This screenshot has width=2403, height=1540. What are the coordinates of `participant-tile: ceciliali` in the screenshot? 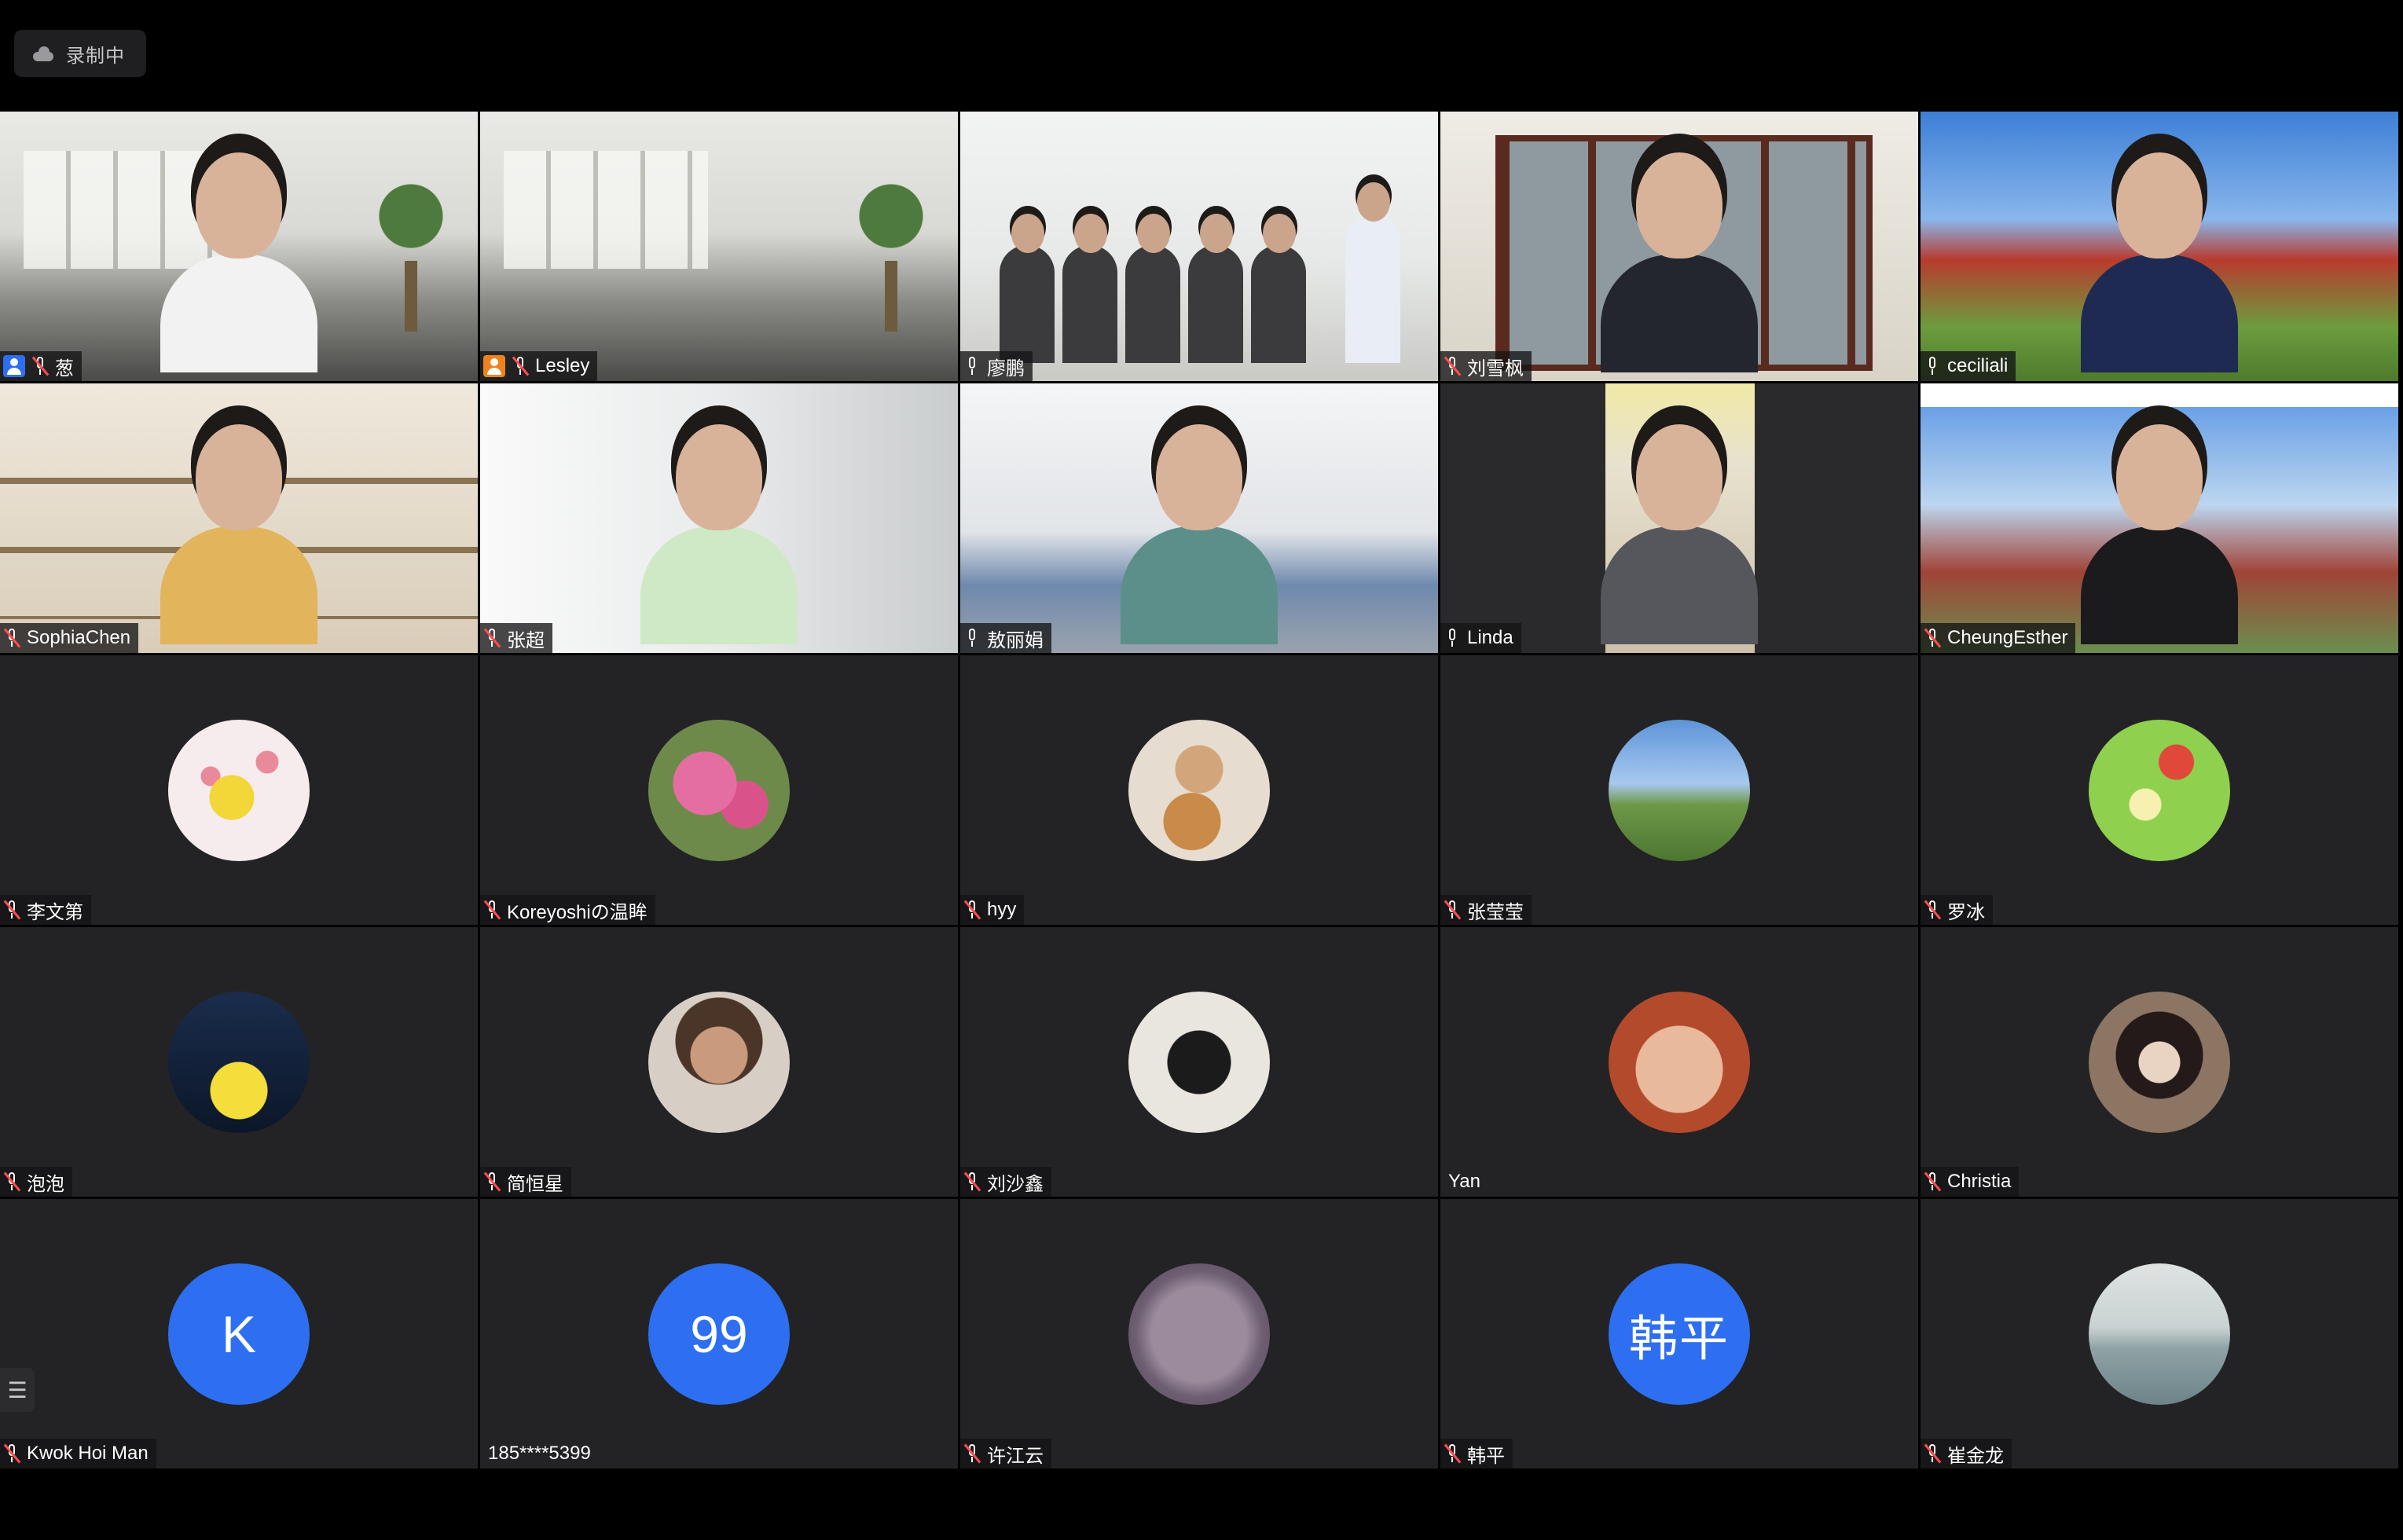 It's located at (2159, 246).